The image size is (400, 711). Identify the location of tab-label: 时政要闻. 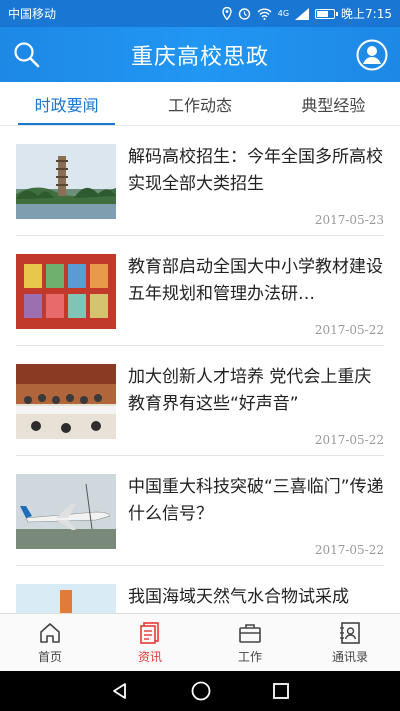
(66, 105).